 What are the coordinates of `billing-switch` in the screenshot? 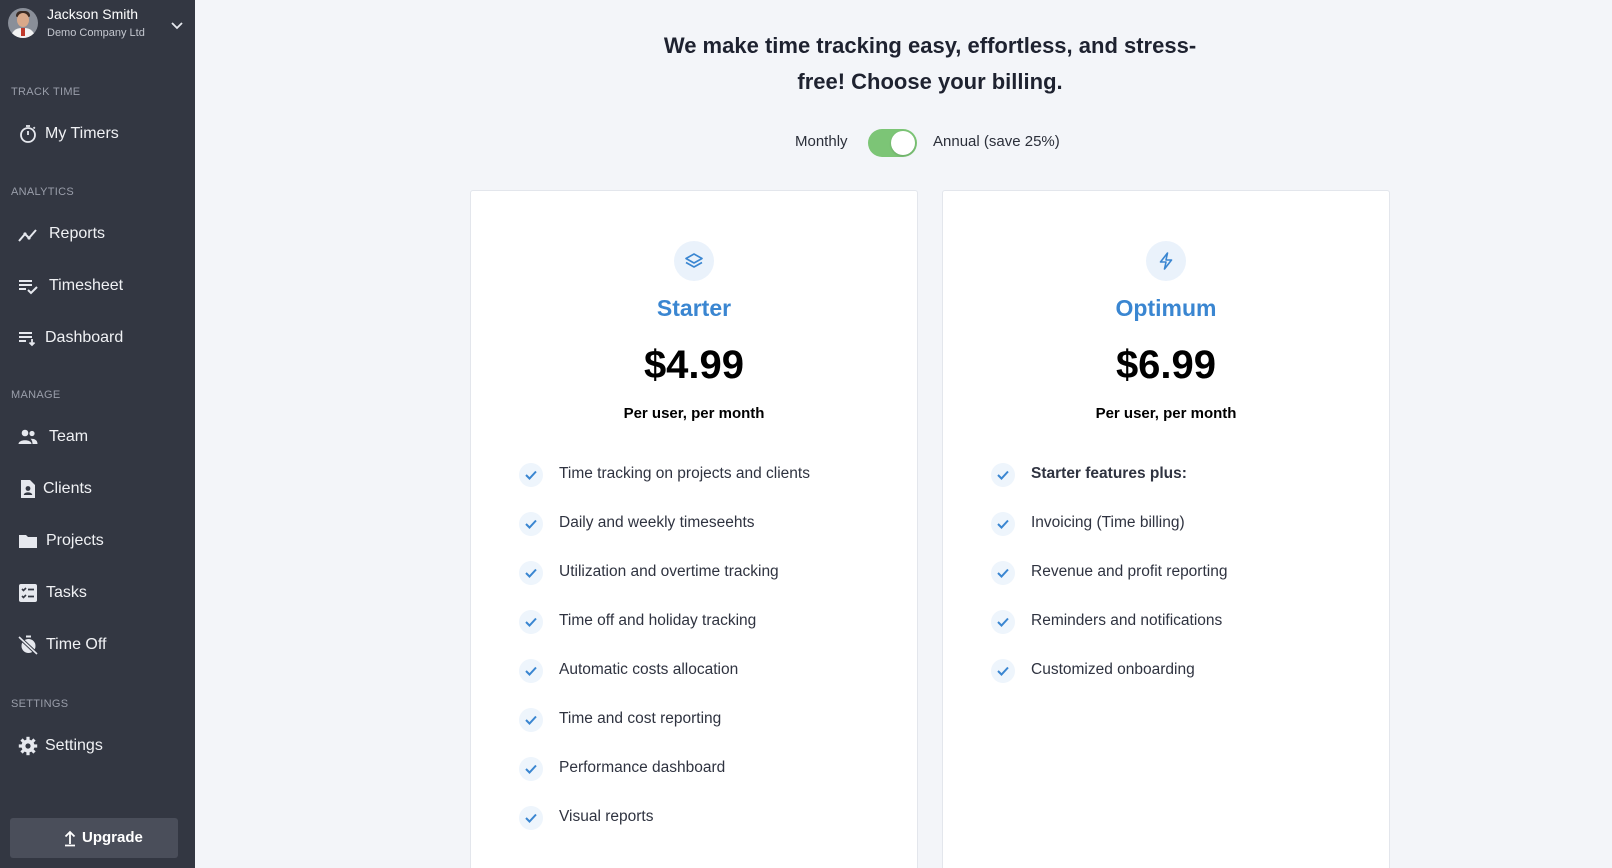 It's located at (892, 143).